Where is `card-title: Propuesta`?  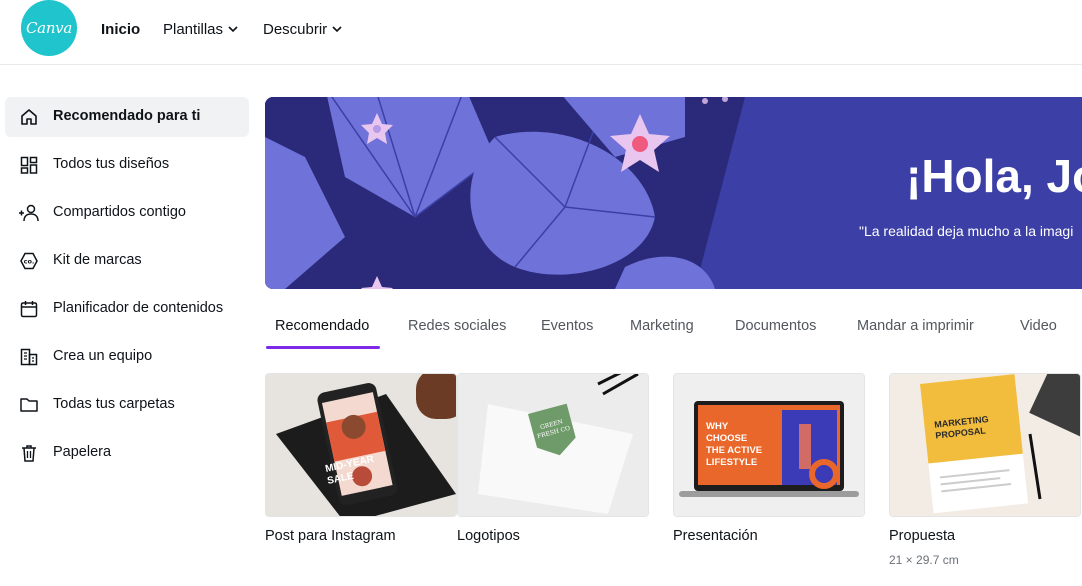 card-title: Propuesta is located at coordinates (922, 536).